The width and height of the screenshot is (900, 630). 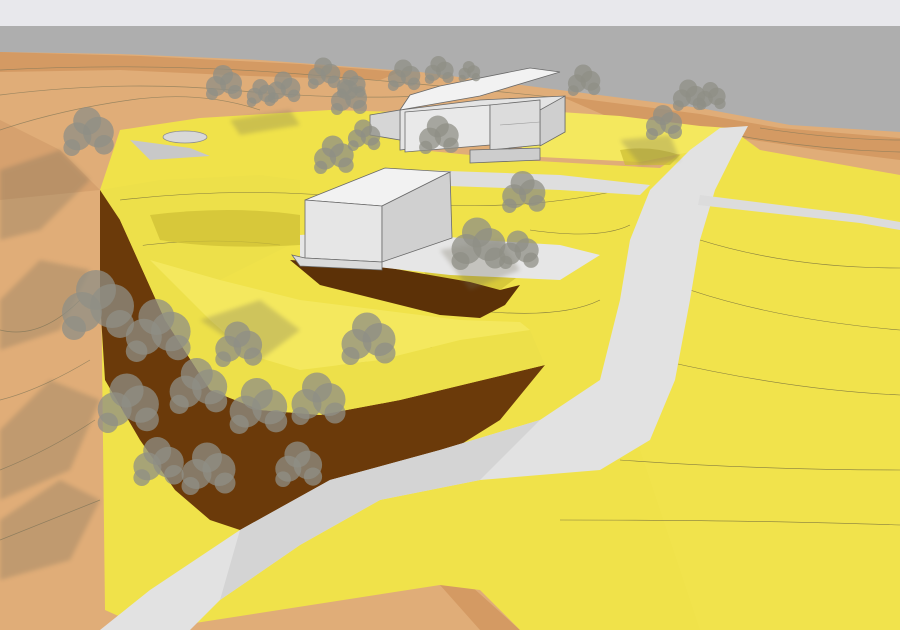 What do you see at coordinates (450, 13) in the screenshot?
I see `sky-band` at bounding box center [450, 13].